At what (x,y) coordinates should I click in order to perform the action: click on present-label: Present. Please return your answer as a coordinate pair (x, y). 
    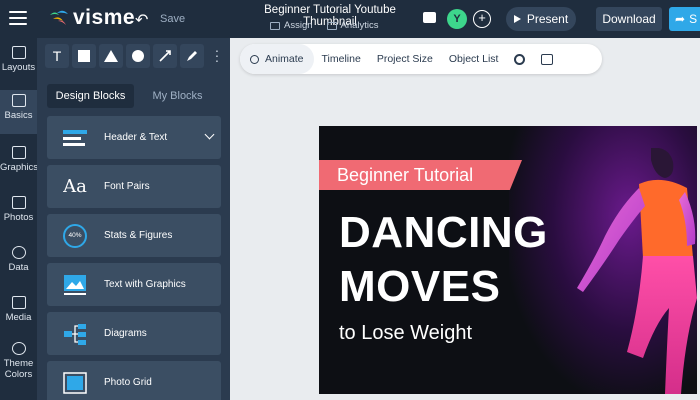
    Looking at the image, I should click on (547, 19).